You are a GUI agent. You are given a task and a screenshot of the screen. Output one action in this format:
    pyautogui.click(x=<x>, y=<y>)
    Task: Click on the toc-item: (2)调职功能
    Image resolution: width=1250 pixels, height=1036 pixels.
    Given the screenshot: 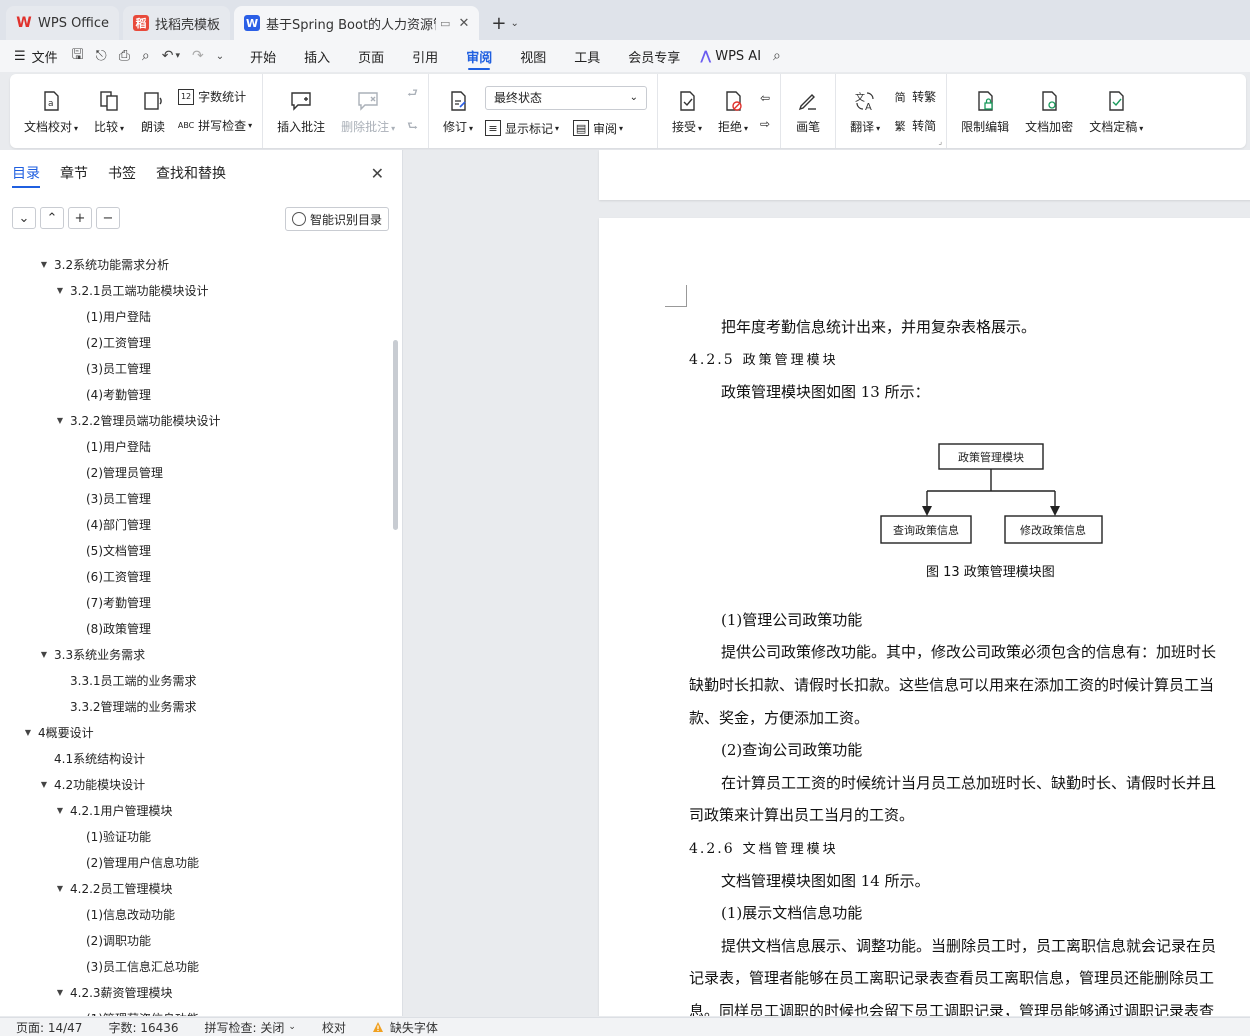 What is the action you would take?
    pyautogui.click(x=118, y=940)
    